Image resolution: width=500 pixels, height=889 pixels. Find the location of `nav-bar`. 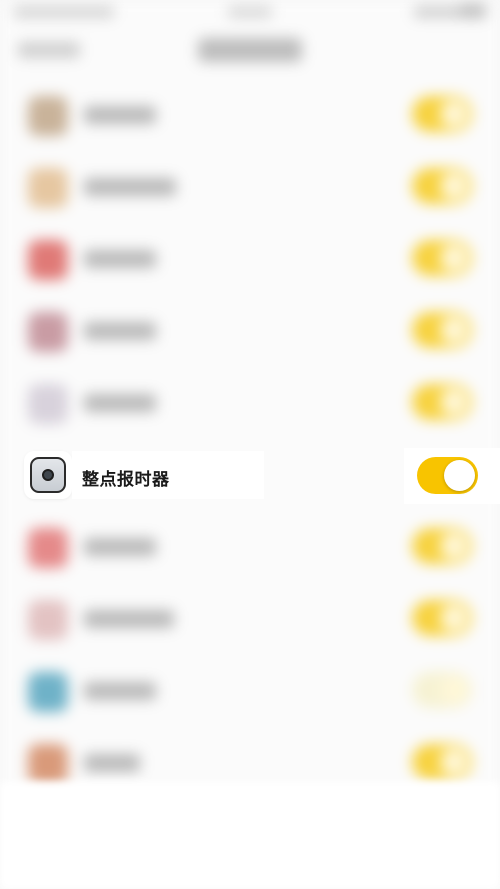

nav-bar is located at coordinates (250, 50).